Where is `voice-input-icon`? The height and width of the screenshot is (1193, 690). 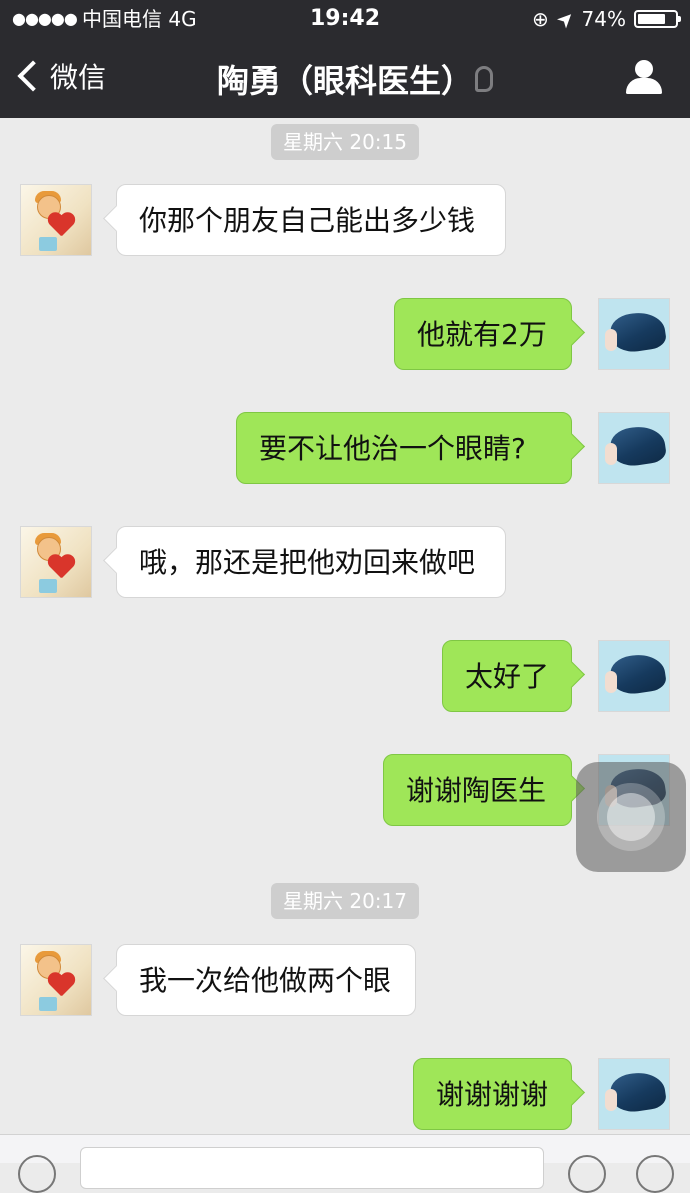 voice-input-icon is located at coordinates (37, 1174).